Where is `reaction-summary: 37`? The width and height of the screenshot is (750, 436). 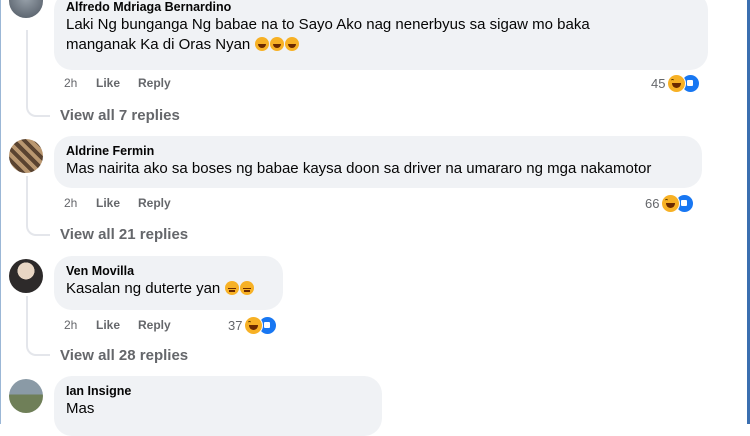 reaction-summary: 37 is located at coordinates (253, 325).